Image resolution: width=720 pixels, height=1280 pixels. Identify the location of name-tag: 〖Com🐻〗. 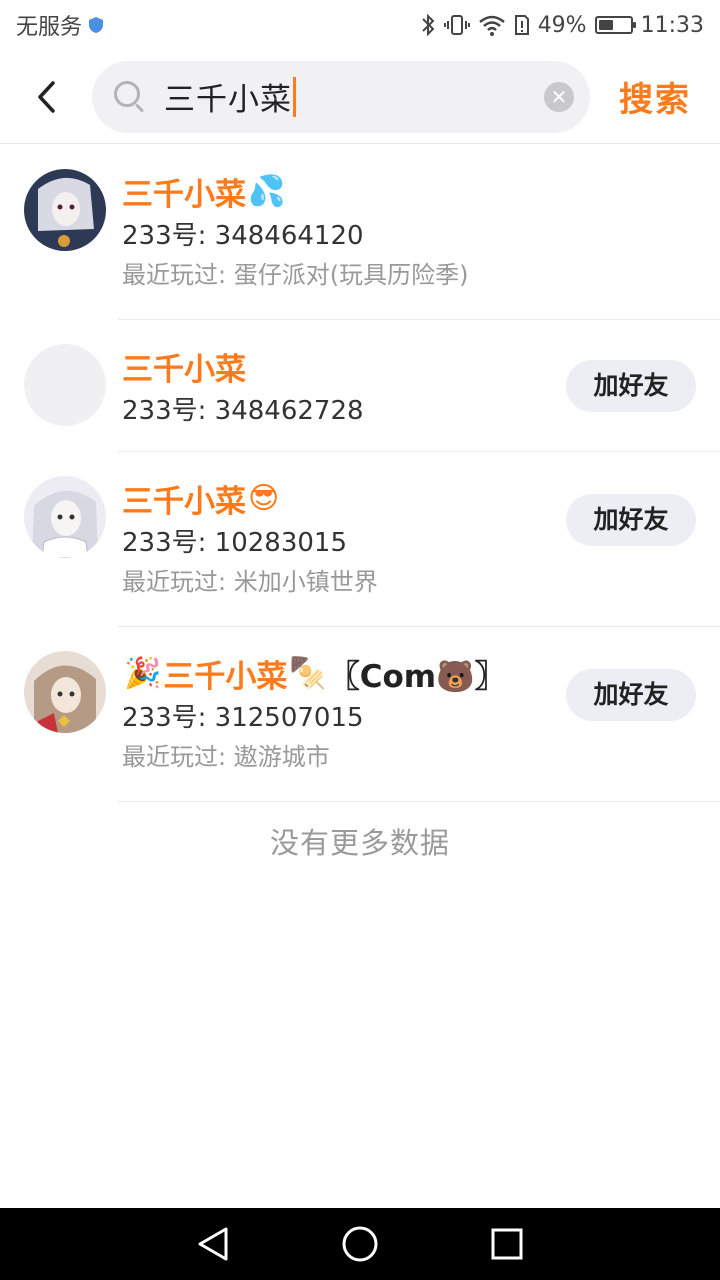
(417, 676).